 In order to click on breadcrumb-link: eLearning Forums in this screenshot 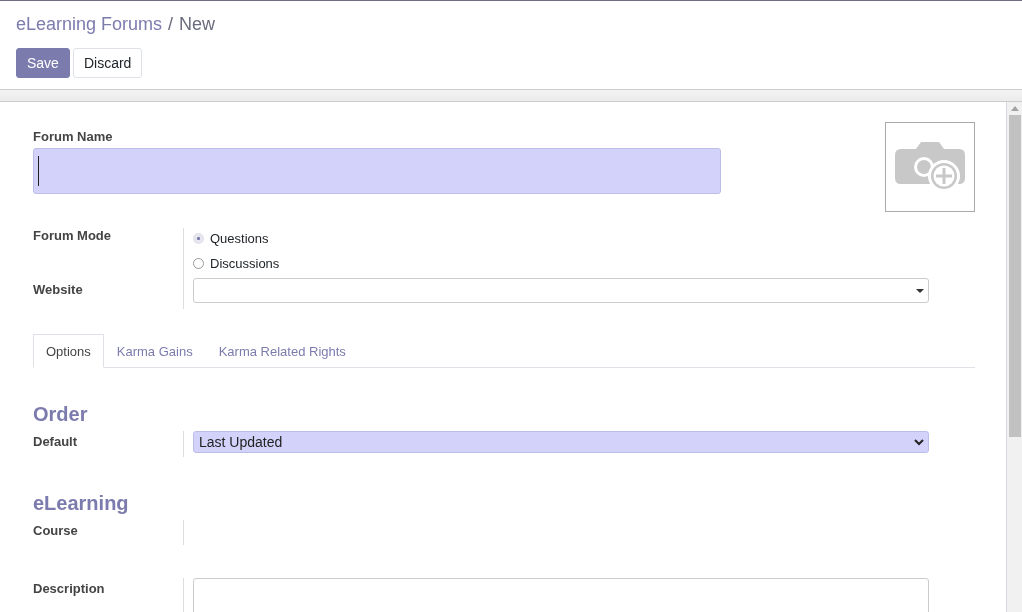, I will do `click(89, 24)`.